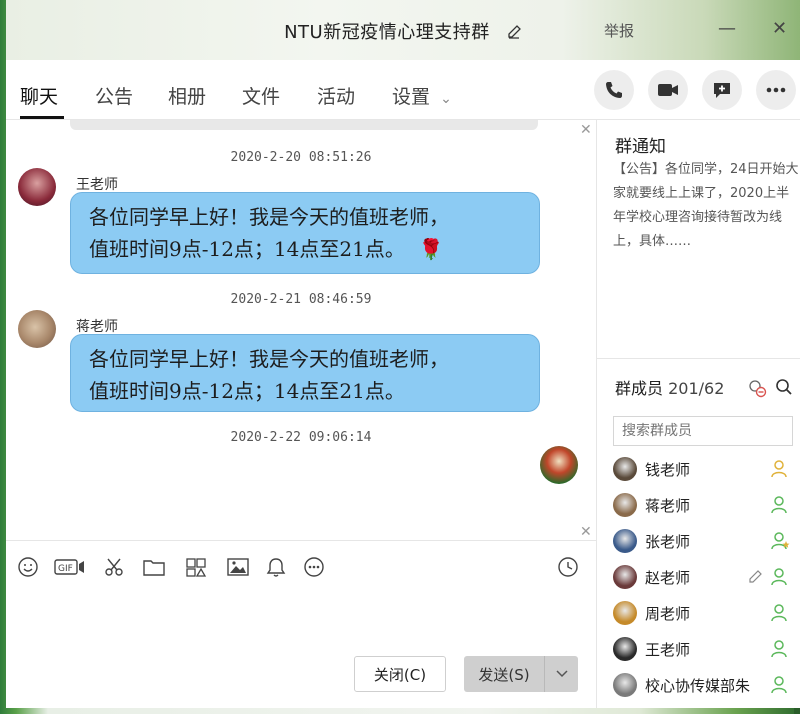  I want to click on window-title-wrap: NTU新冠疫情心理支持群, so click(403, 31).